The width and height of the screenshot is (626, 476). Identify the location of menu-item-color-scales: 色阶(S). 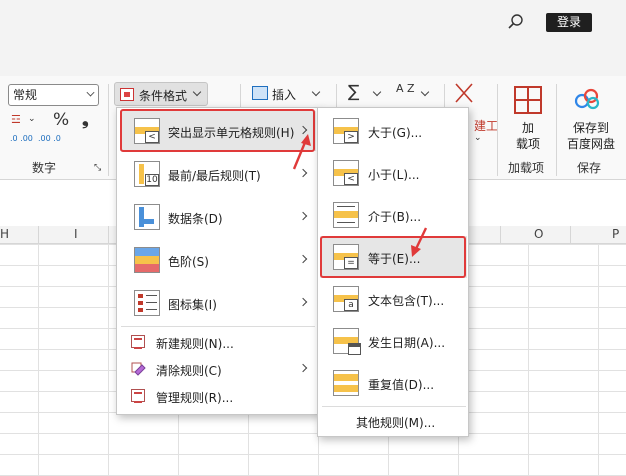
(218, 260).